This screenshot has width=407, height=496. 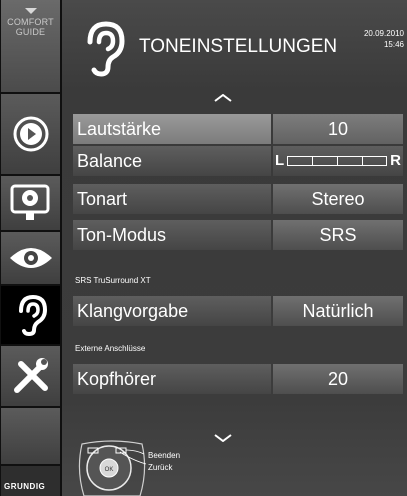 What do you see at coordinates (384, 39) in the screenshot?
I see `date-time: 20.09.2010 15:46` at bounding box center [384, 39].